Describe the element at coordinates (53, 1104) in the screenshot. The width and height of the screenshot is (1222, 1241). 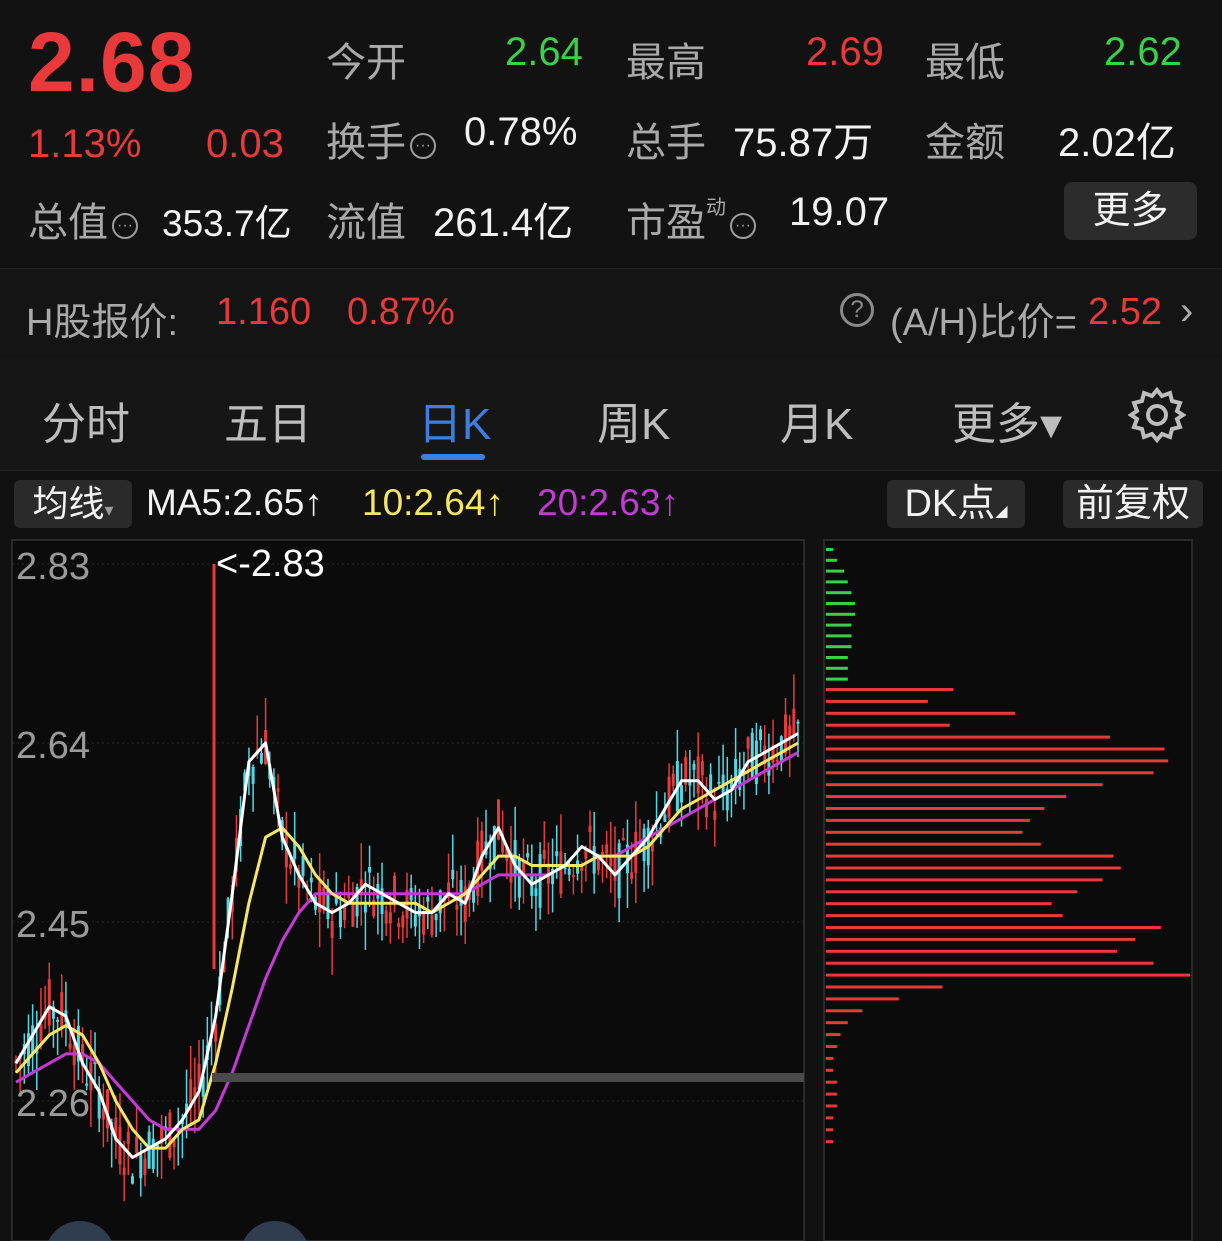
I see `y-tick-label: 2.26` at that location.